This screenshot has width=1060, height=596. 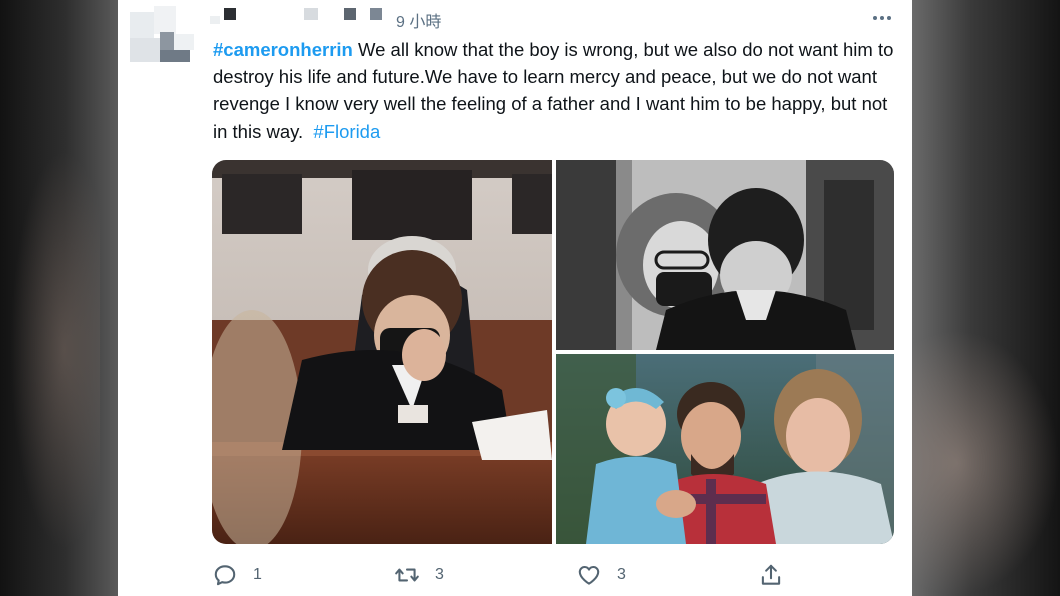 I want to click on tweet-timestamp: 9 小時, so click(x=418, y=20).